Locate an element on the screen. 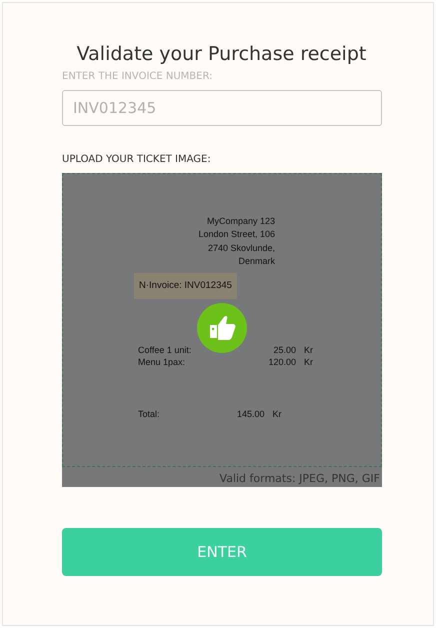  receipt-invoice-number: N·Invoice: INV012345 is located at coordinates (185, 286).